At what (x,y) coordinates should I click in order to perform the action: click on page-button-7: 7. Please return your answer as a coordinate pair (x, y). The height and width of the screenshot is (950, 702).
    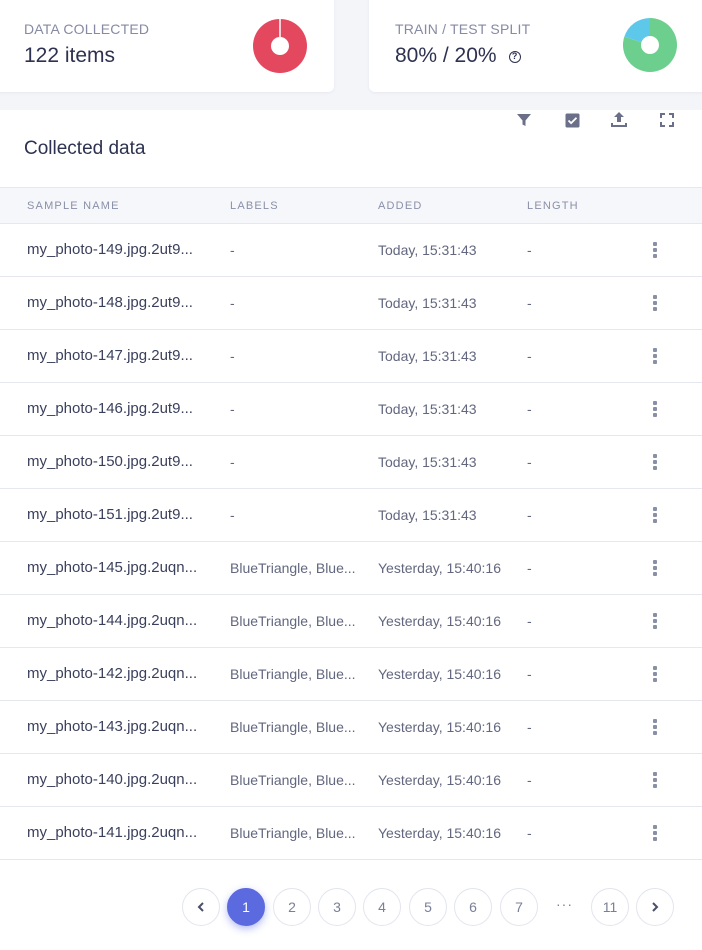
    Looking at the image, I should click on (519, 907).